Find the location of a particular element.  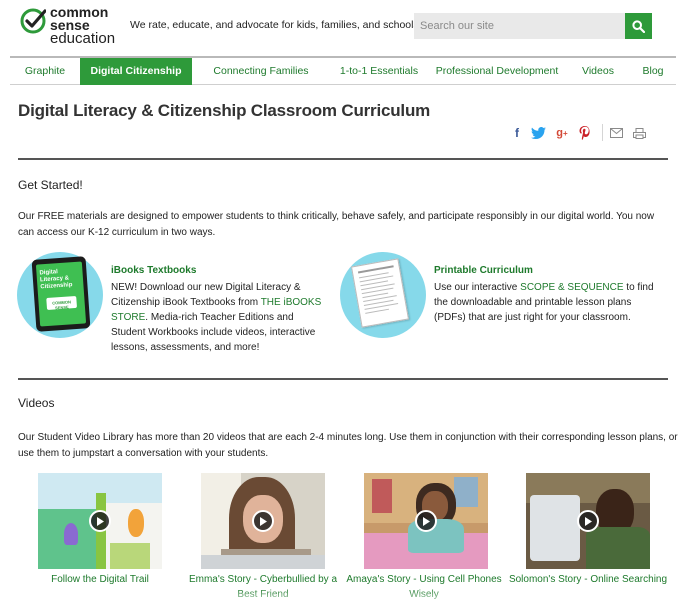

tablet-logo: COMMON SENSE is located at coordinates (62, 305).